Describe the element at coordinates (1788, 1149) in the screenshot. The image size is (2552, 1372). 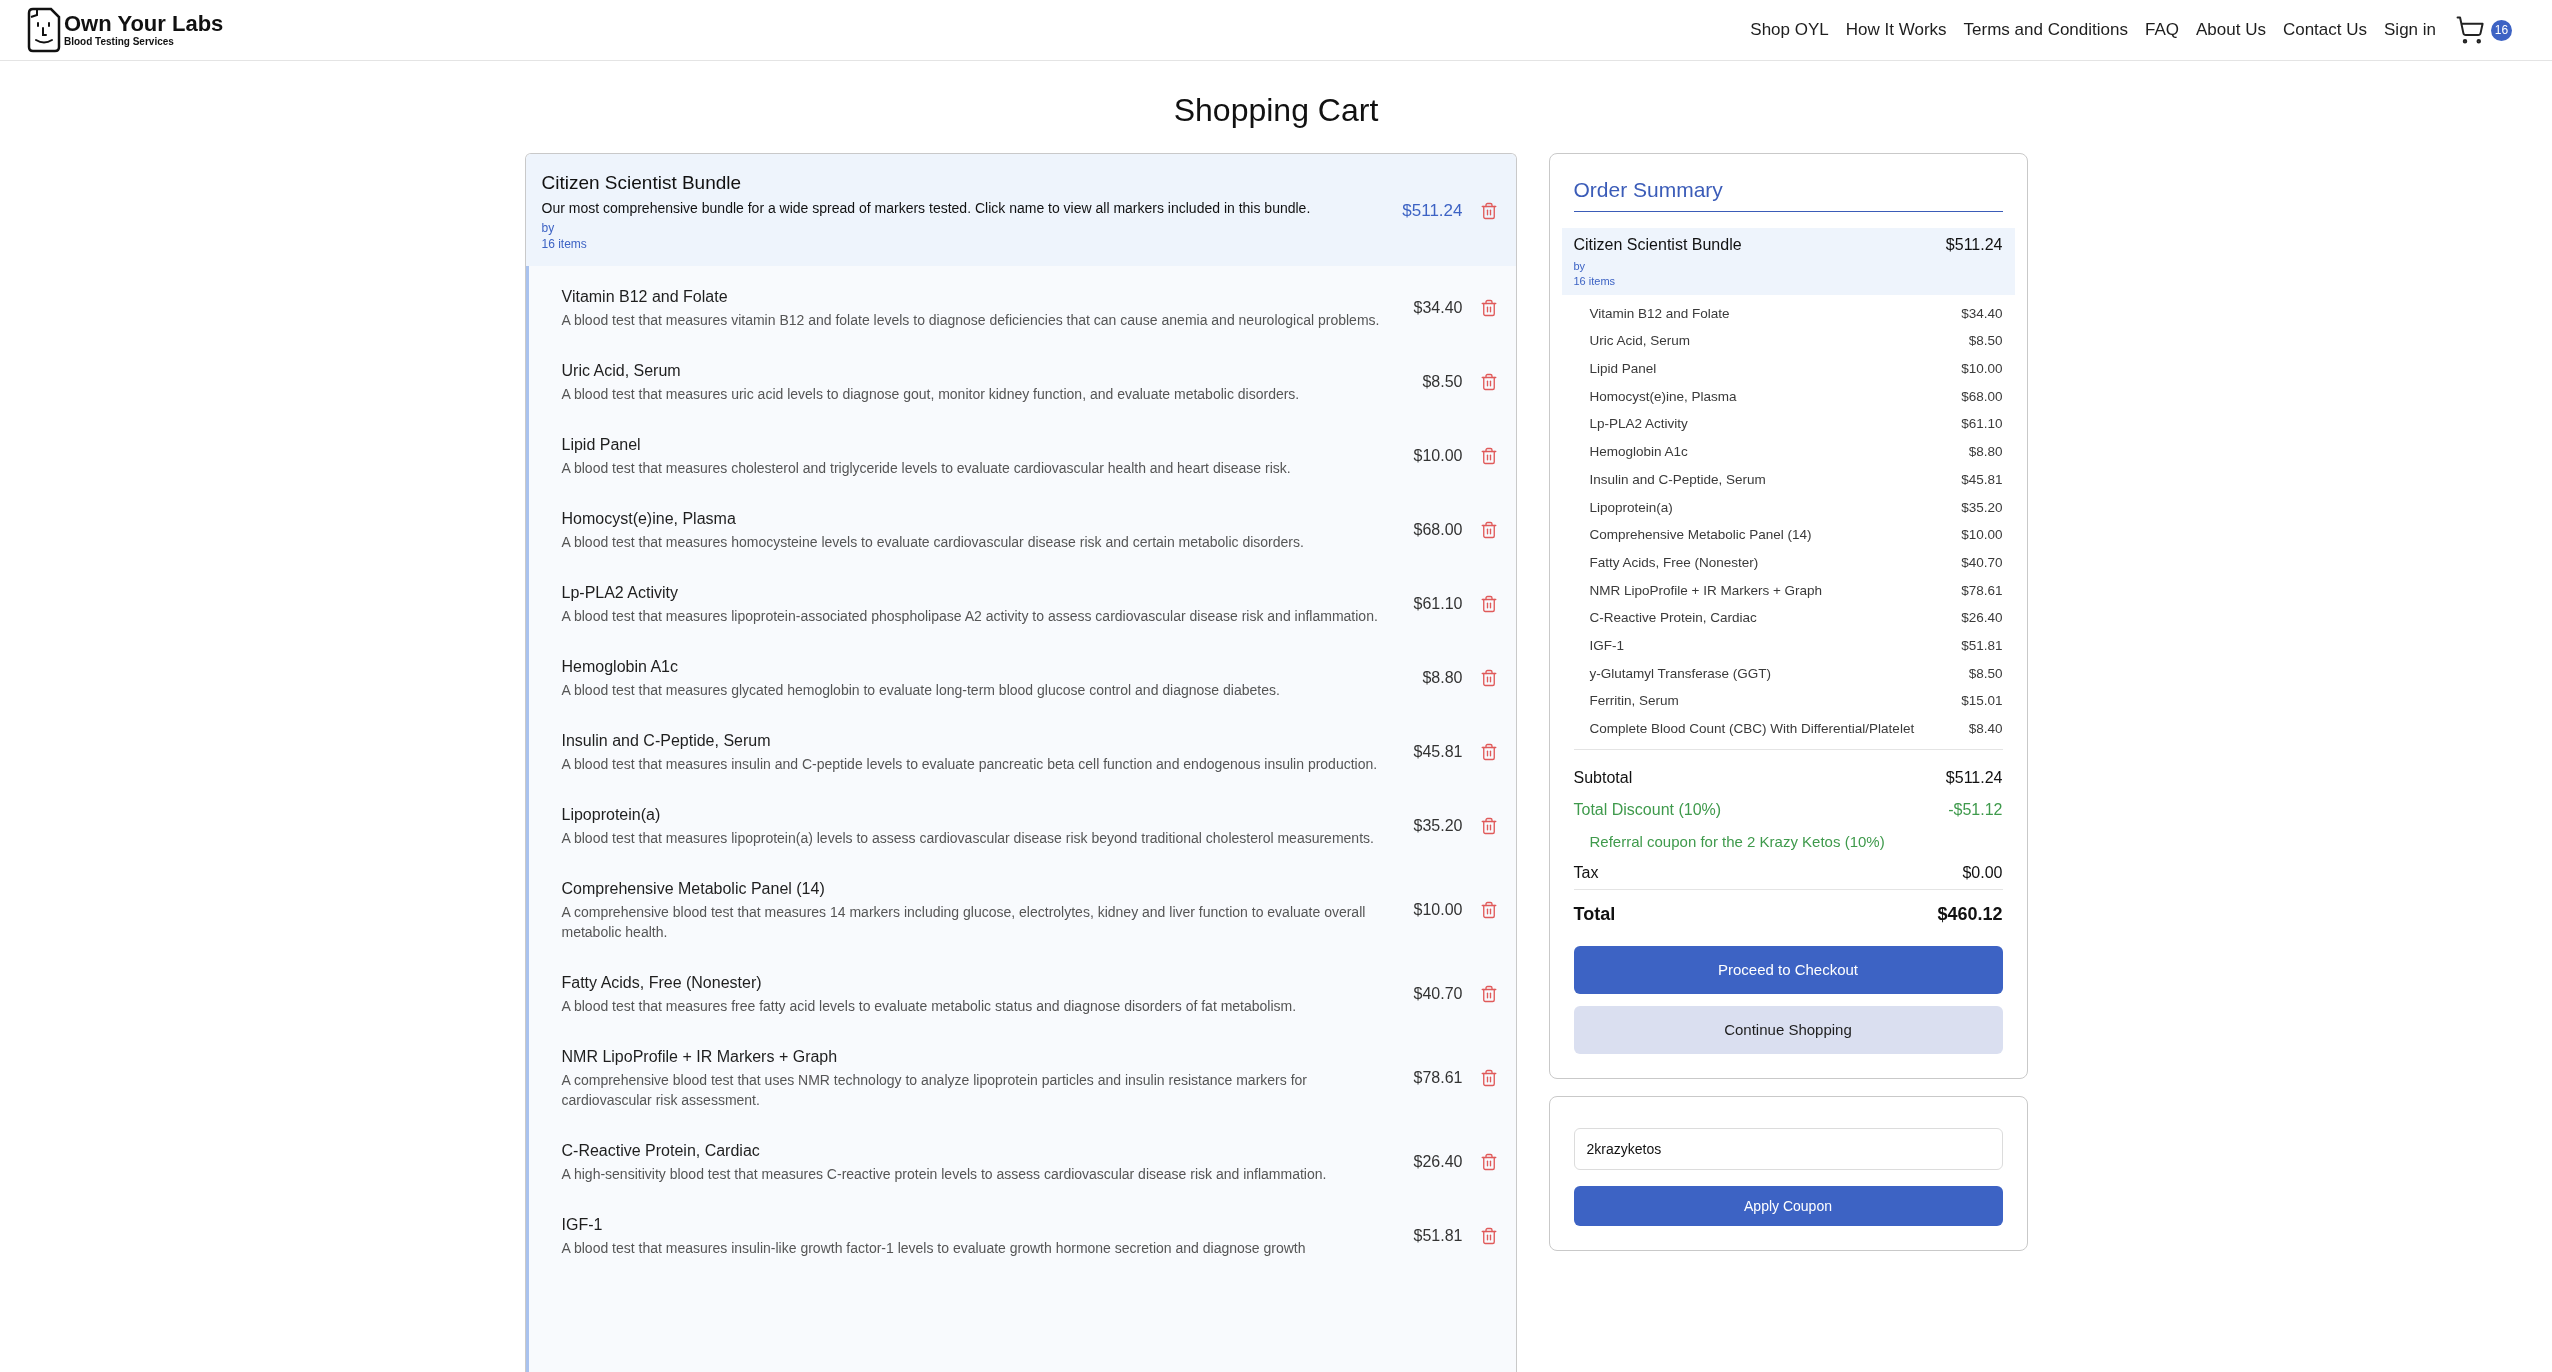
I see `coupon-input-field: 2krazyketos` at that location.